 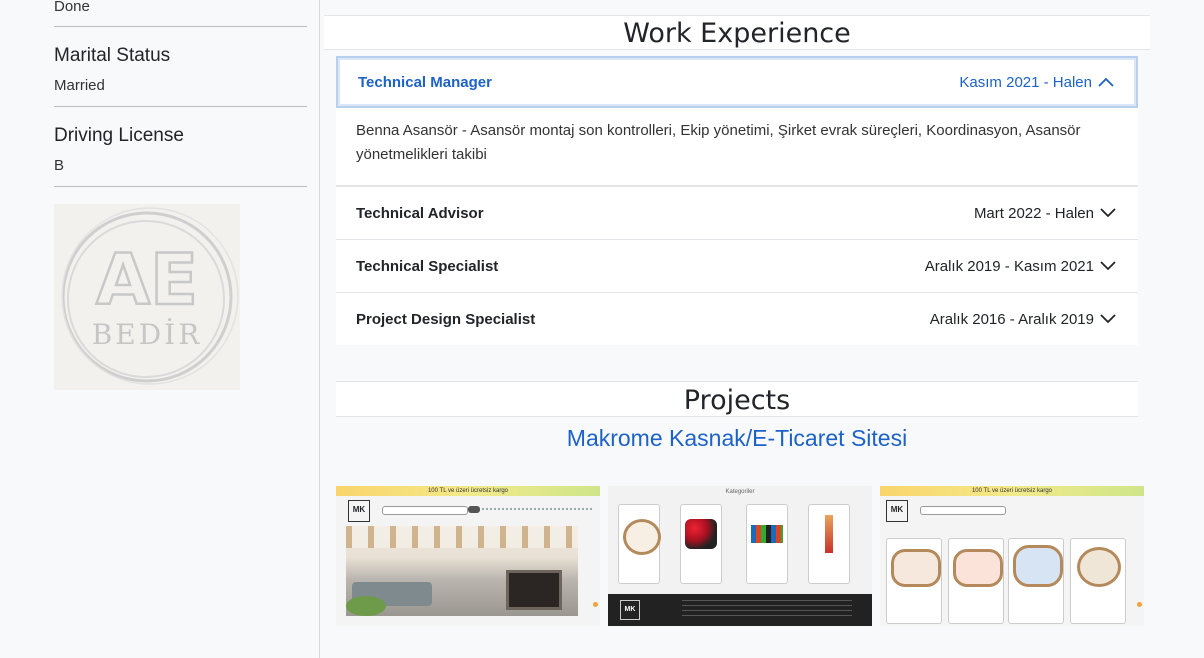 What do you see at coordinates (427, 266) in the screenshot?
I see `work-item-role: Technical Specialist` at bounding box center [427, 266].